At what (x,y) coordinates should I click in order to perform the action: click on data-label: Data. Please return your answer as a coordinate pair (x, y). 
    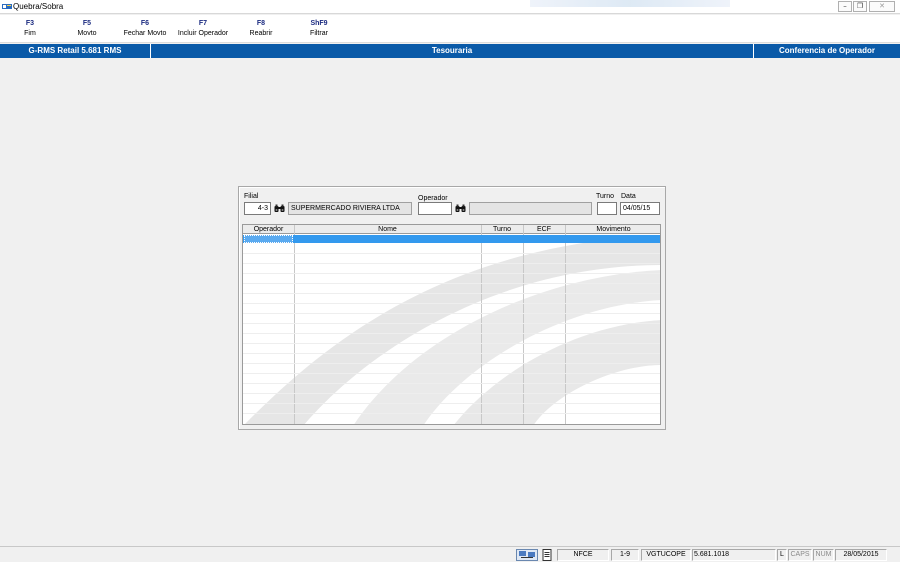
    Looking at the image, I should click on (628, 196).